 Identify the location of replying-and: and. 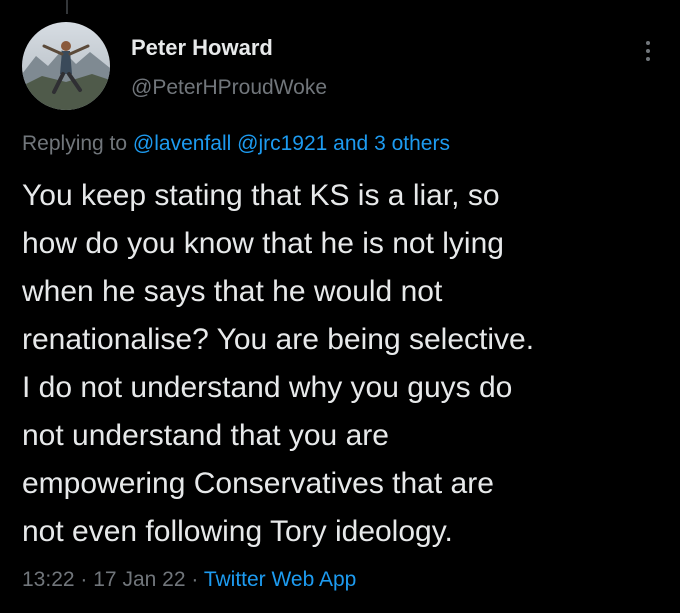
(350, 143).